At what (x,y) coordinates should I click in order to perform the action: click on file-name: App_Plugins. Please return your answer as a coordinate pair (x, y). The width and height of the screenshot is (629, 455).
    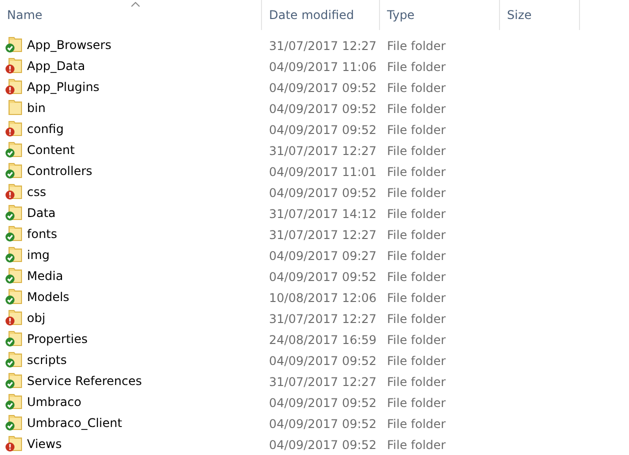
    Looking at the image, I should click on (63, 87).